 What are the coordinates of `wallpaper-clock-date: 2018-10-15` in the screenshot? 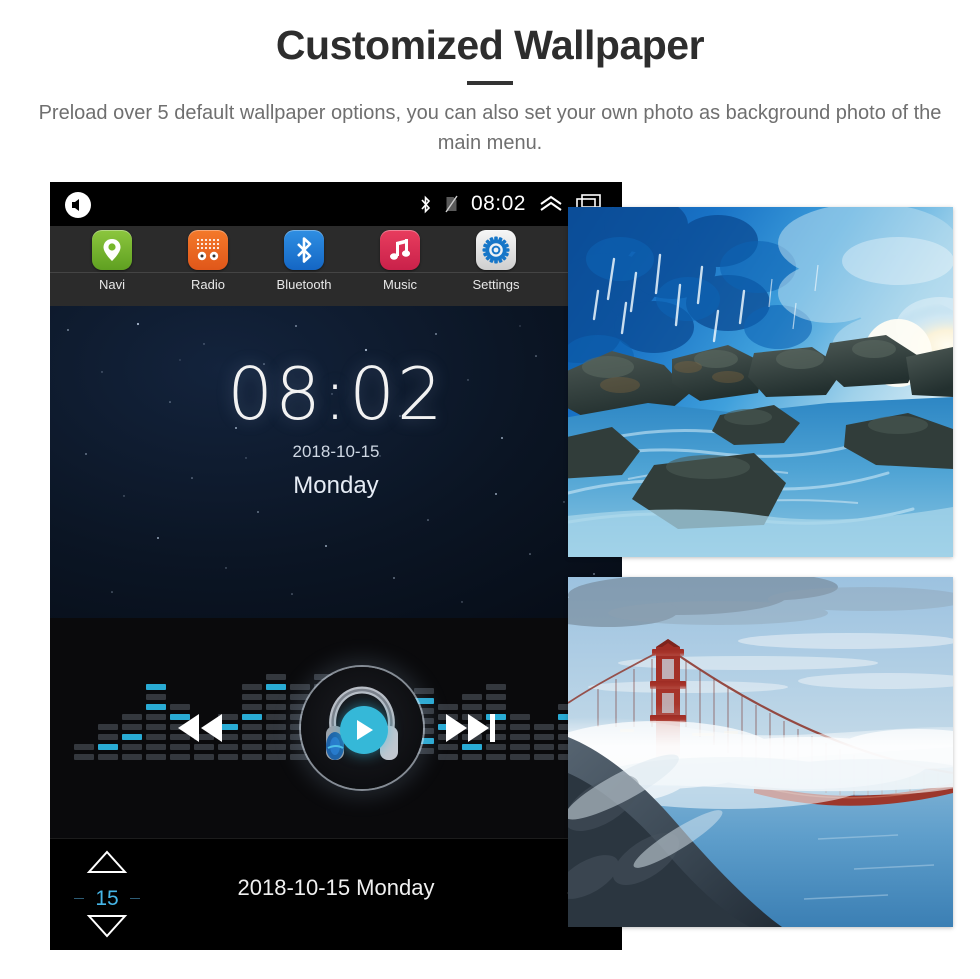 It's located at (336, 451).